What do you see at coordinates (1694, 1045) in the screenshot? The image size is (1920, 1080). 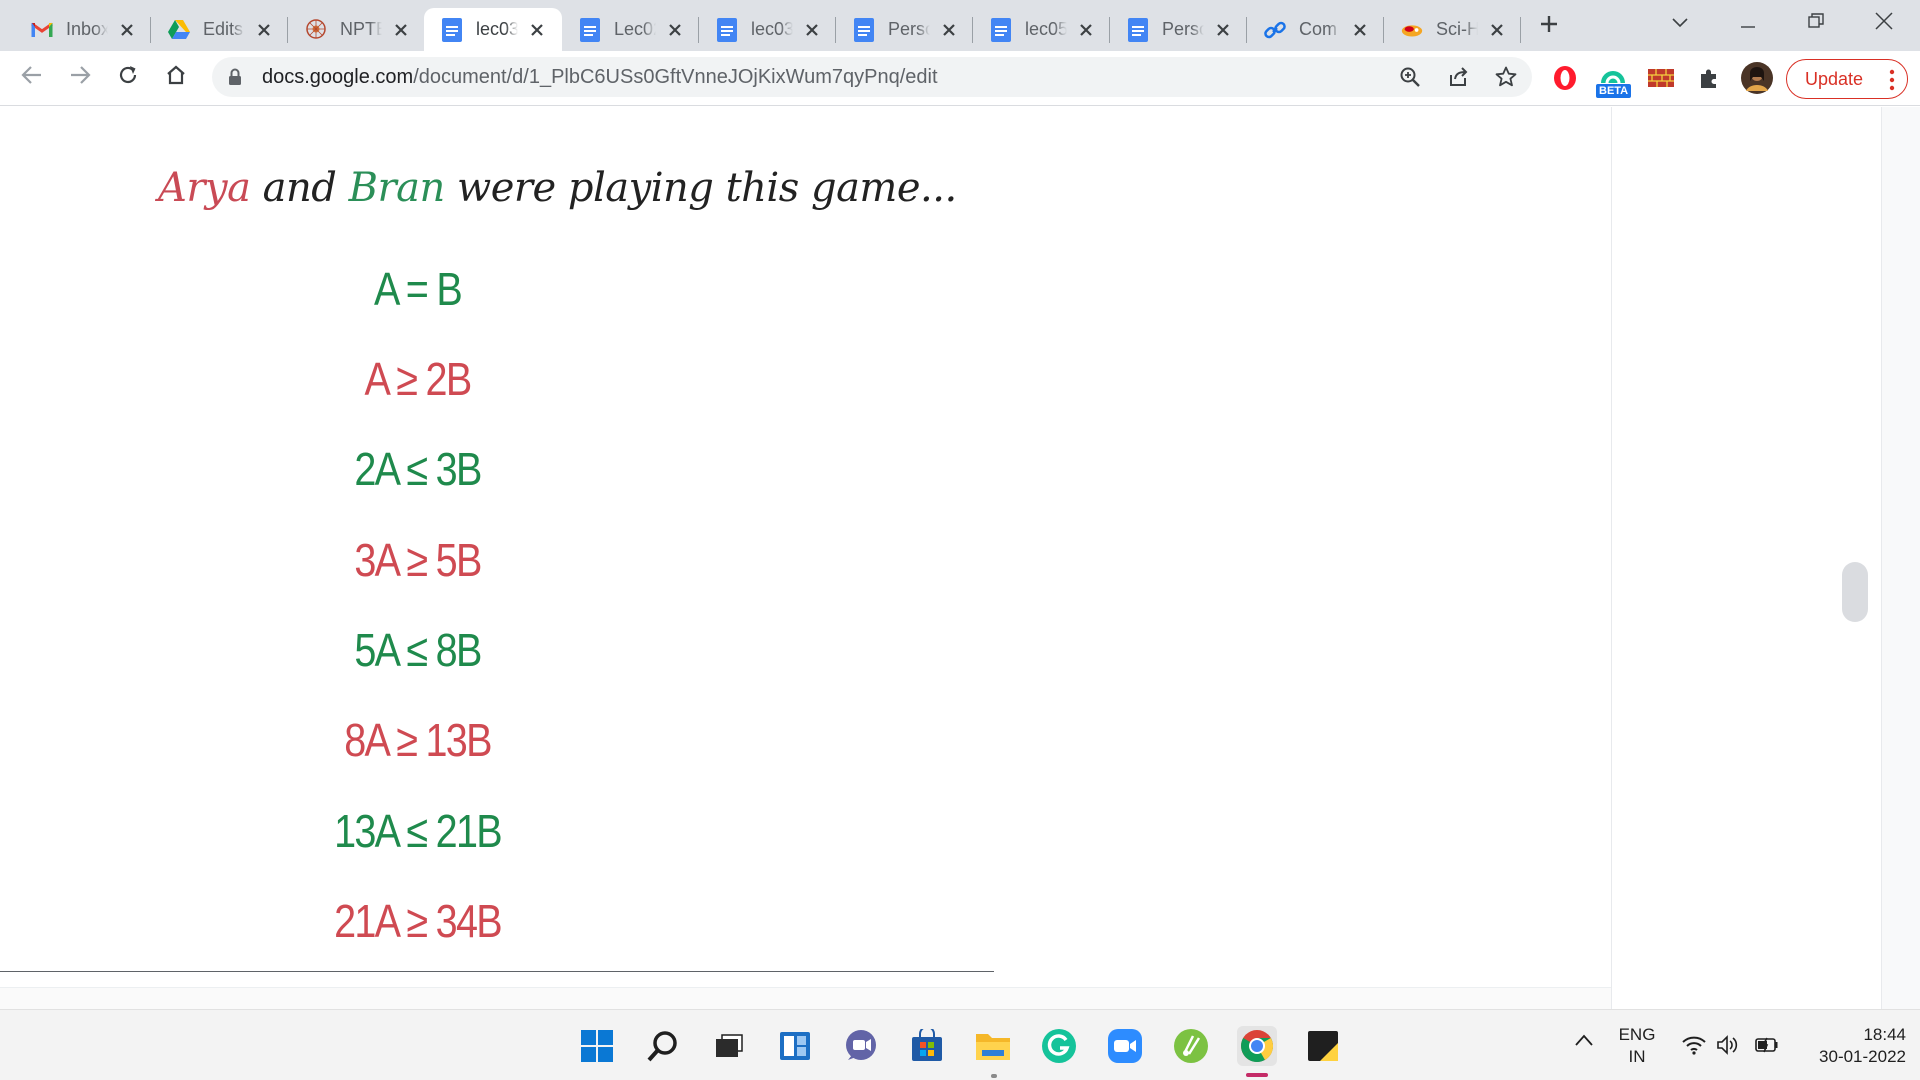 I see `wifi-icon` at bounding box center [1694, 1045].